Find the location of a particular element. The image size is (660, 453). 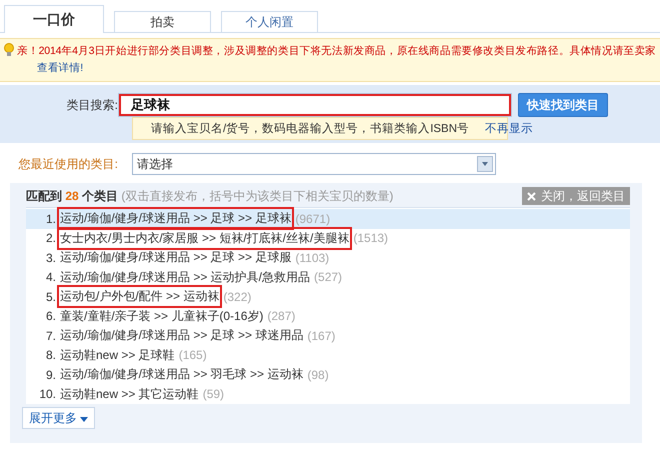

category-row: 8. 运动鞋new >> 足球鞋 (165) is located at coordinates (328, 355).